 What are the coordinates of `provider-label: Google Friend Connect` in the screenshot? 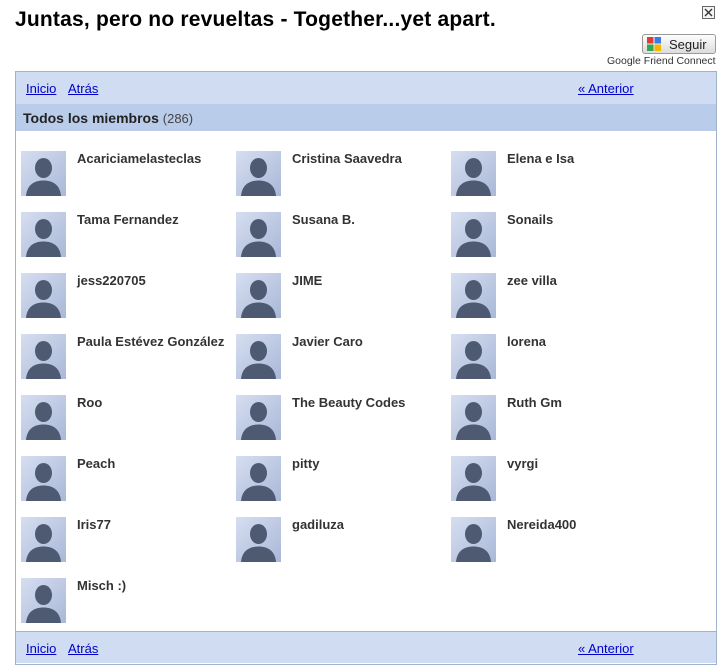 It's located at (661, 61).